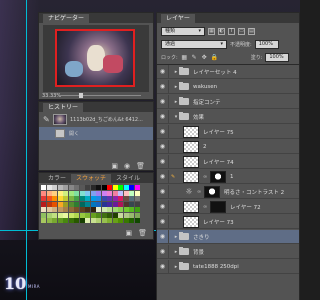  Describe the element at coordinates (228, 131) in the screenshot. I see `layer-row: ◉ レイヤー 75` at that location.